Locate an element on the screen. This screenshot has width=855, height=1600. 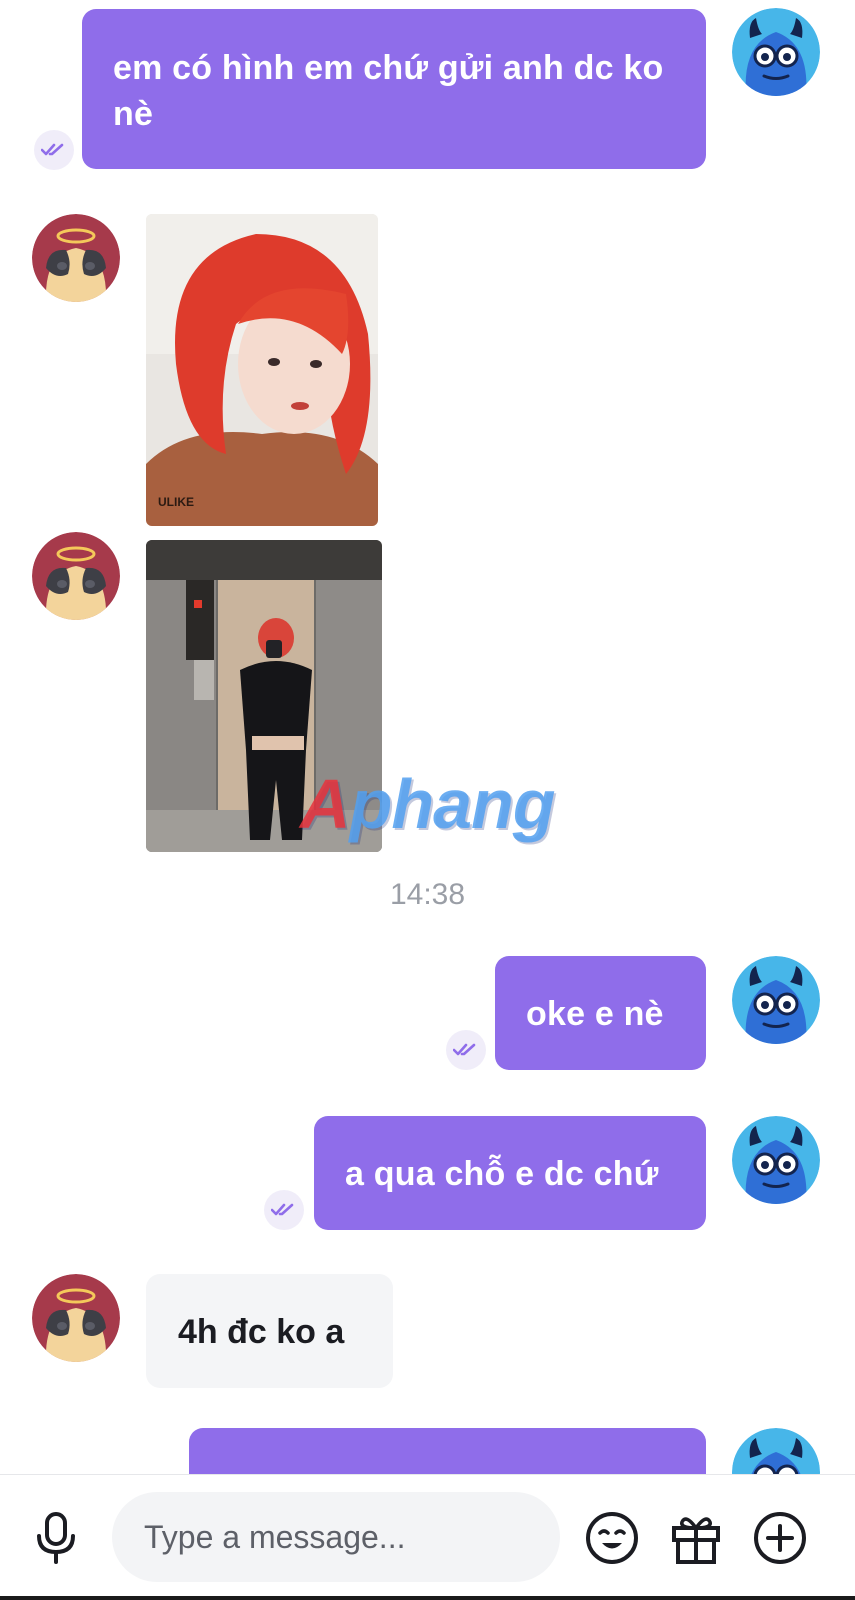
outgoing-message: em có hình em chứ gửi anh dc ko nè is located at coordinates (394, 89).